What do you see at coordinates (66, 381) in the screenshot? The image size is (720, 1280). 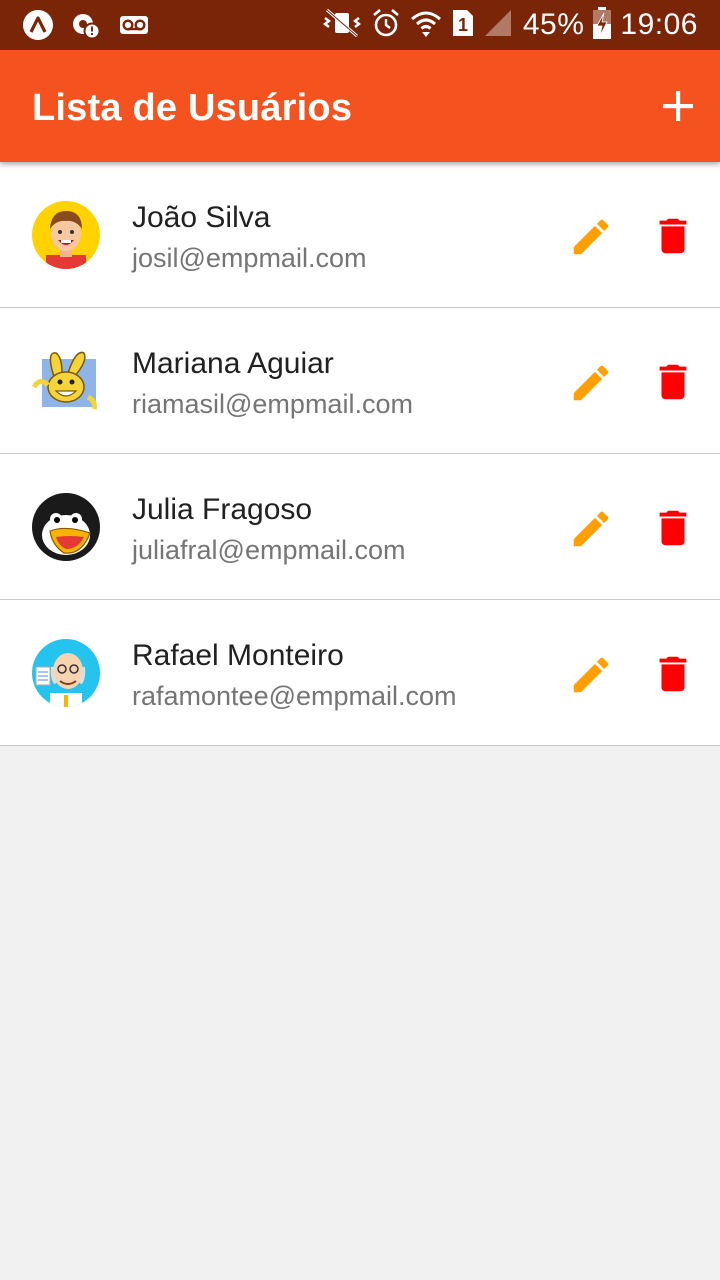 I see `rabbit-cartoon-avatar` at bounding box center [66, 381].